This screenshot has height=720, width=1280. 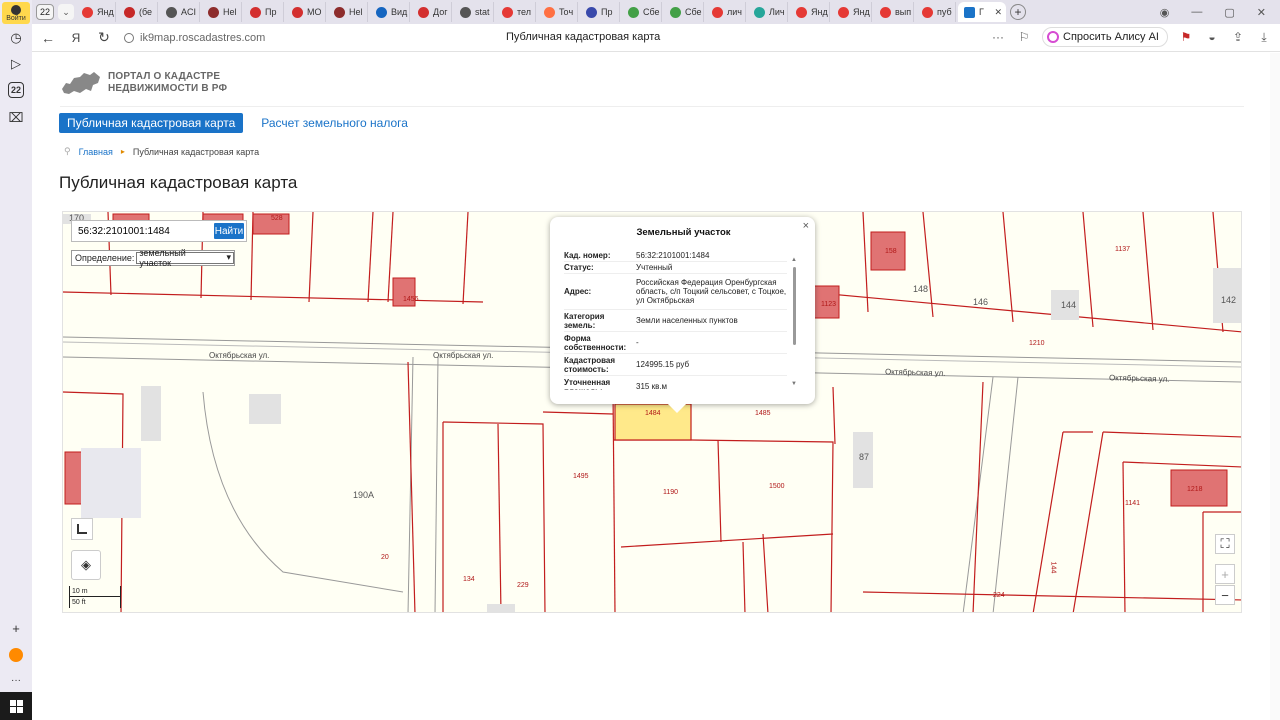 I want to click on breadcrumb-home: Главная, so click(x=96, y=152).